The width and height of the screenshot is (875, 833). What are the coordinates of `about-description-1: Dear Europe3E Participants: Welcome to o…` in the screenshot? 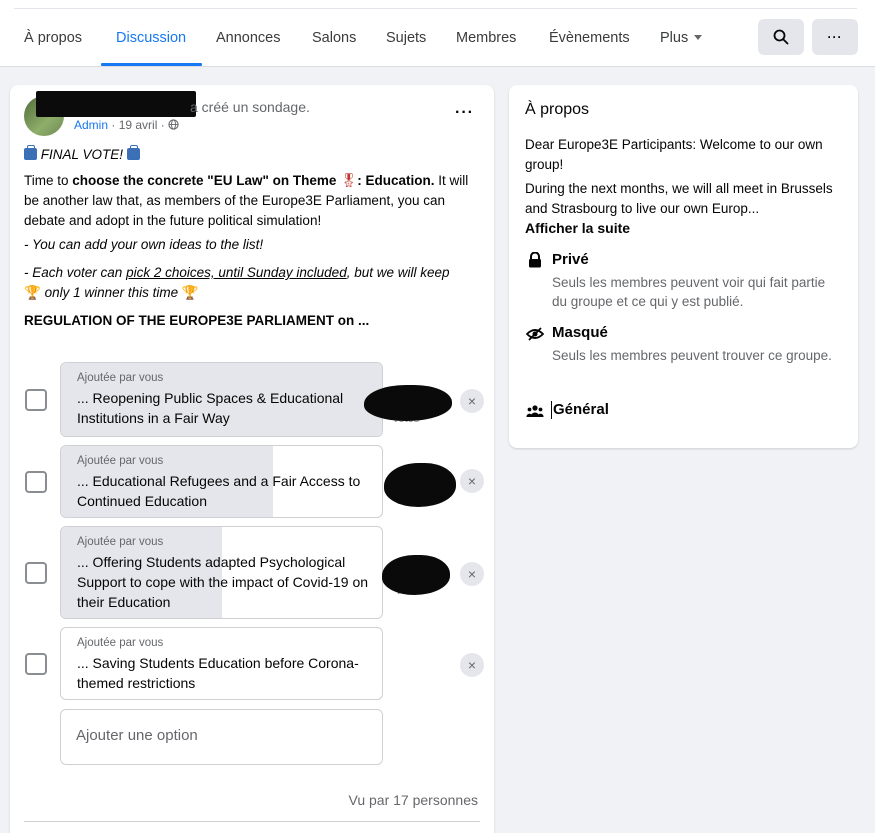 It's located at (674, 154).